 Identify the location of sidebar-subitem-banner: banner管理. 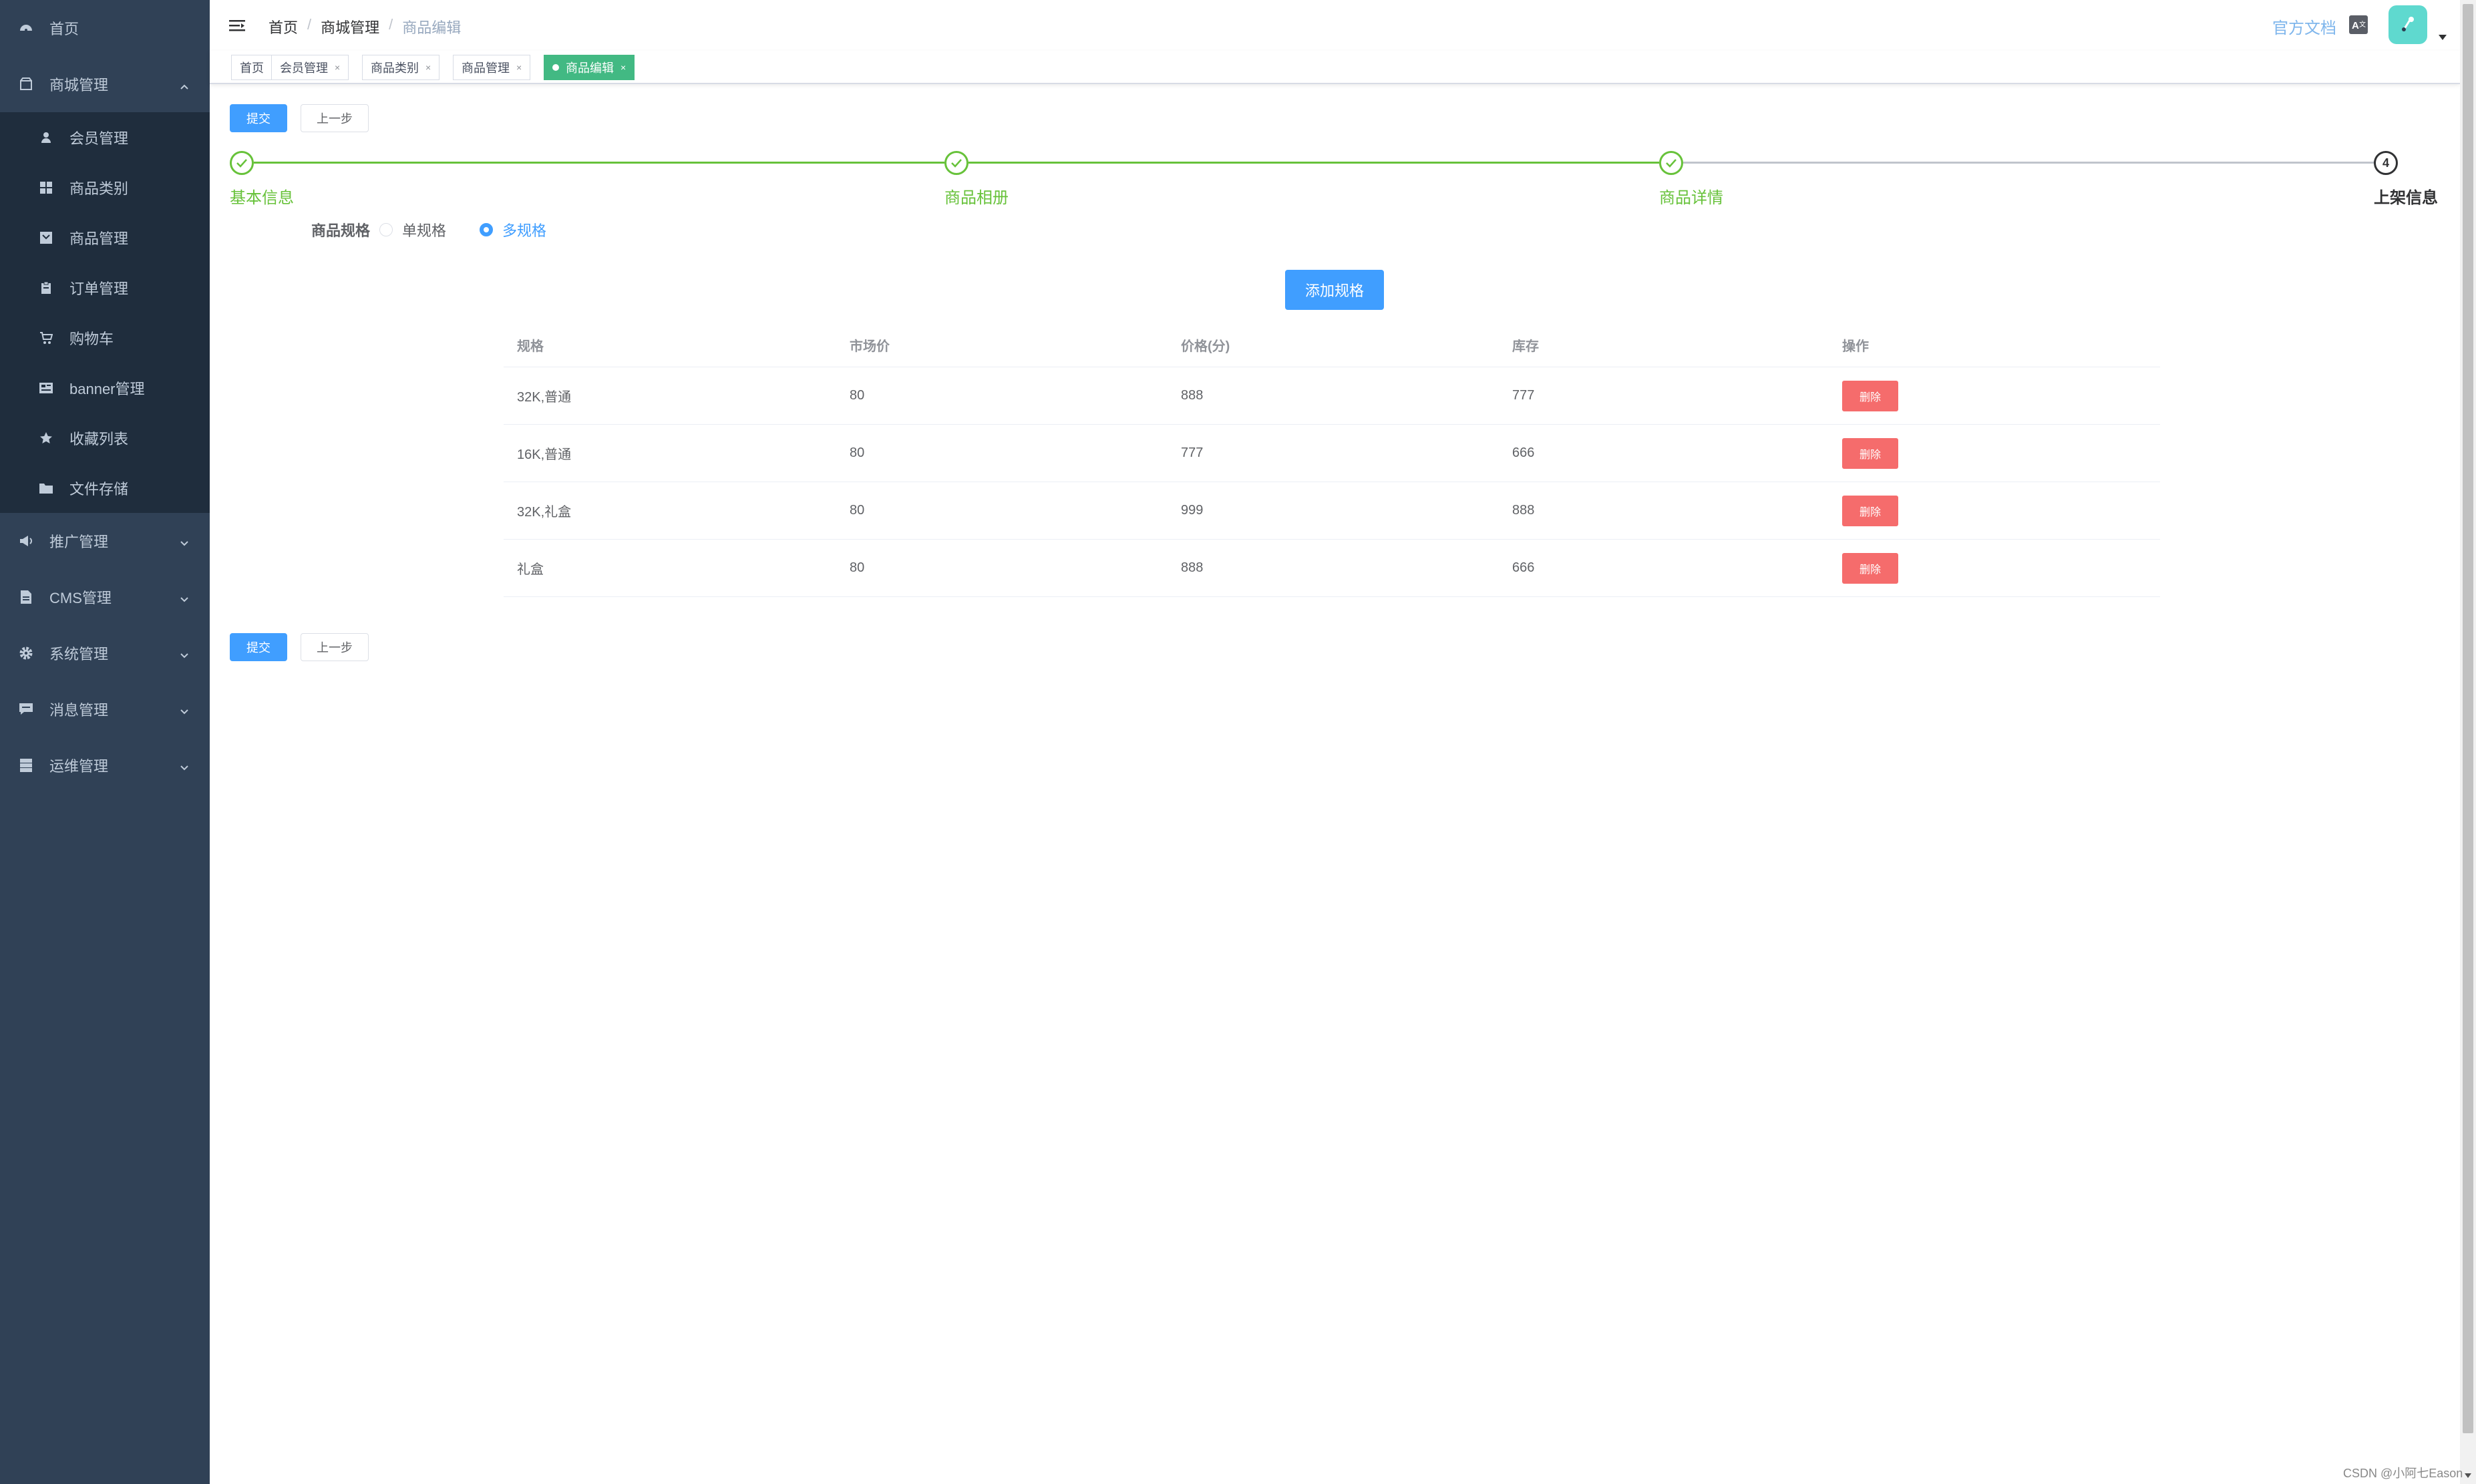
(105, 388).